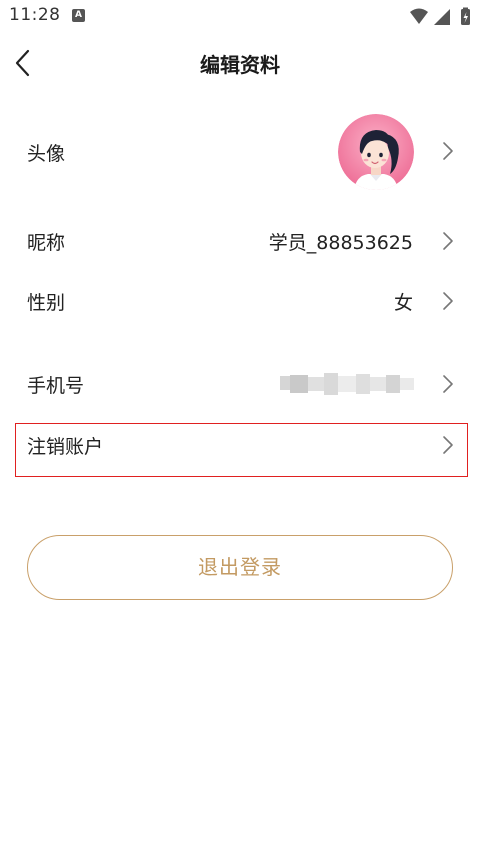  What do you see at coordinates (241, 450) in the screenshot?
I see `highlight-box` at bounding box center [241, 450].